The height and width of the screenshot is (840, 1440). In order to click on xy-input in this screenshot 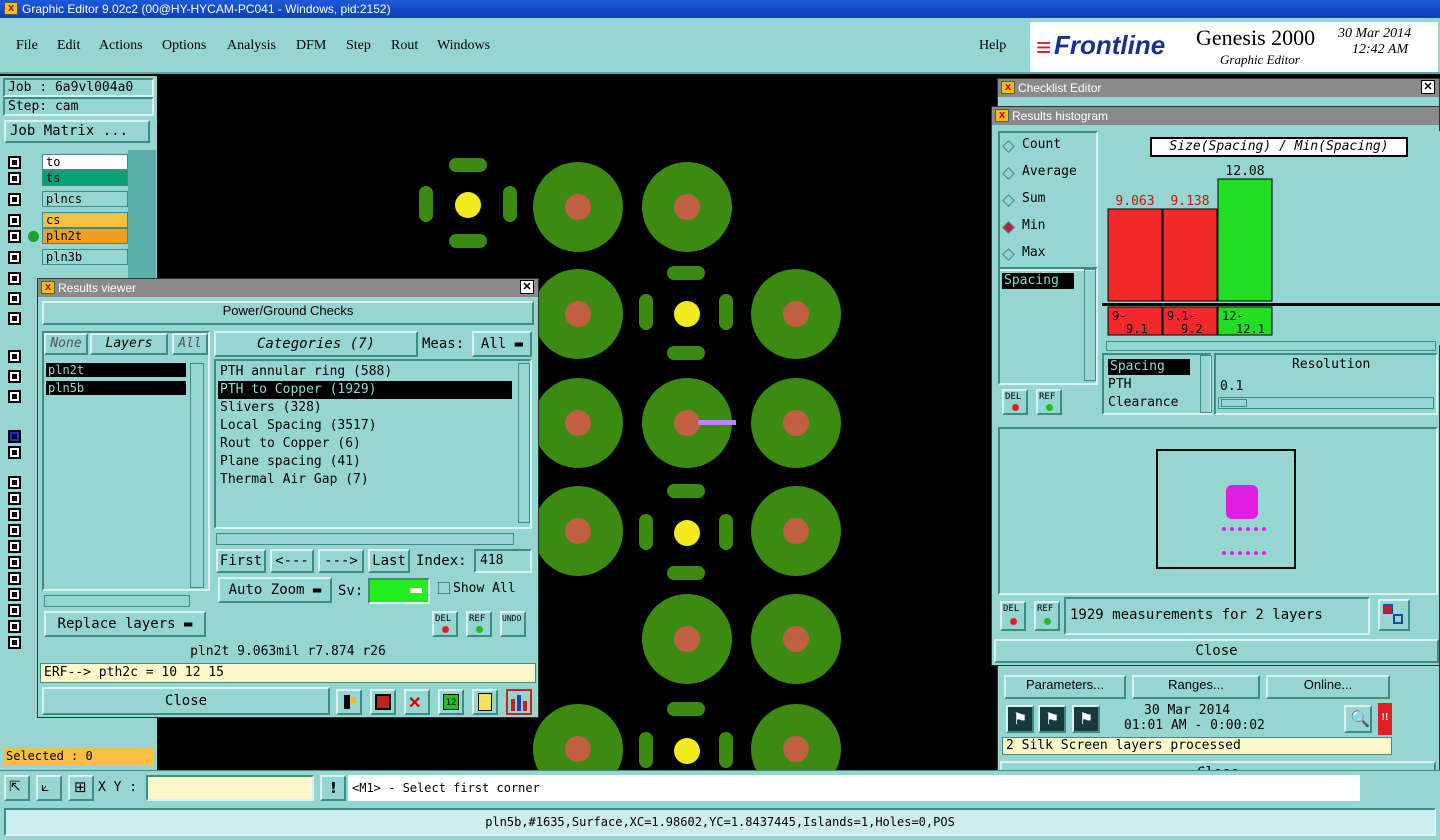, I will do `click(230, 788)`.